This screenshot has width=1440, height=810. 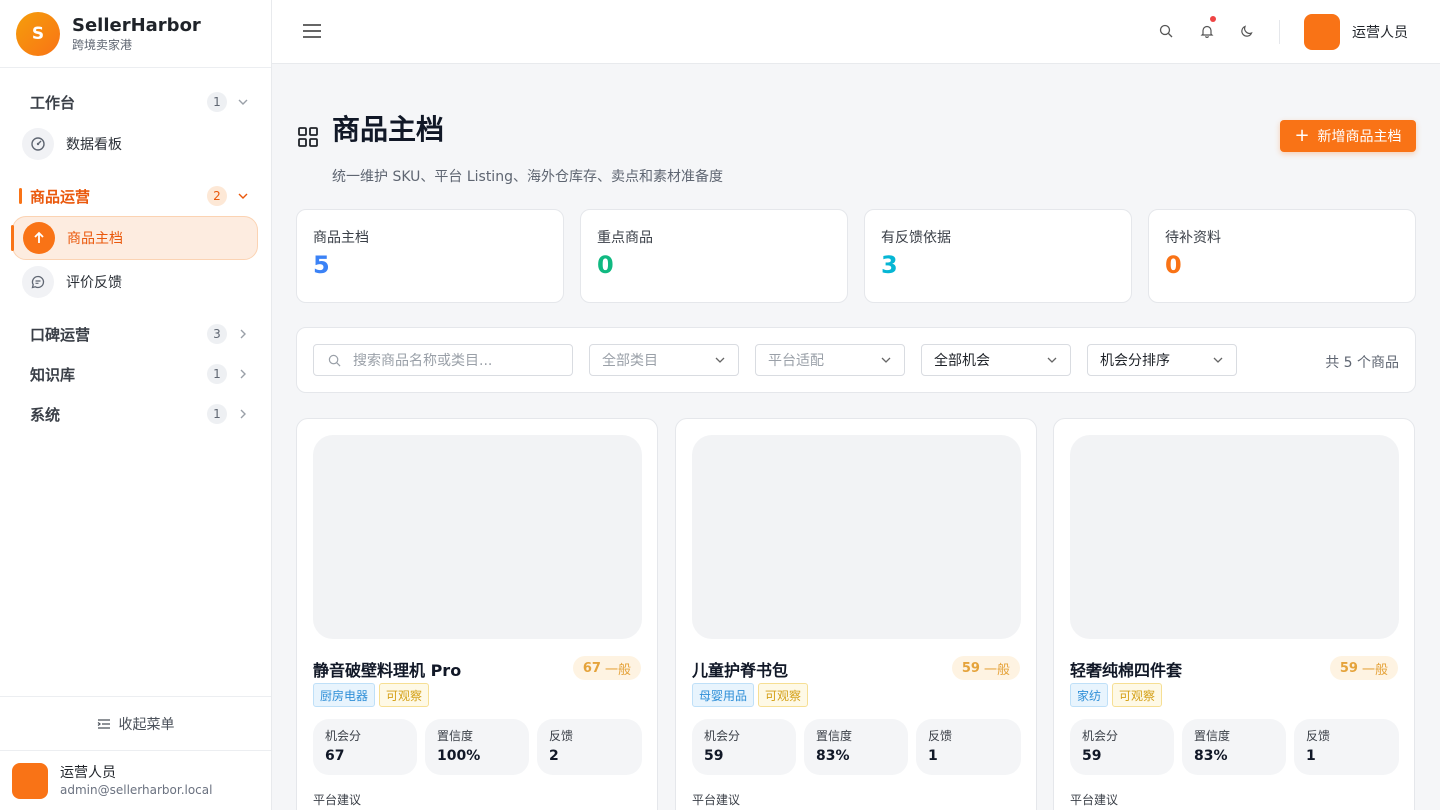 What do you see at coordinates (1193, 238) in the screenshot?
I see `stat-label: 待补资料` at bounding box center [1193, 238].